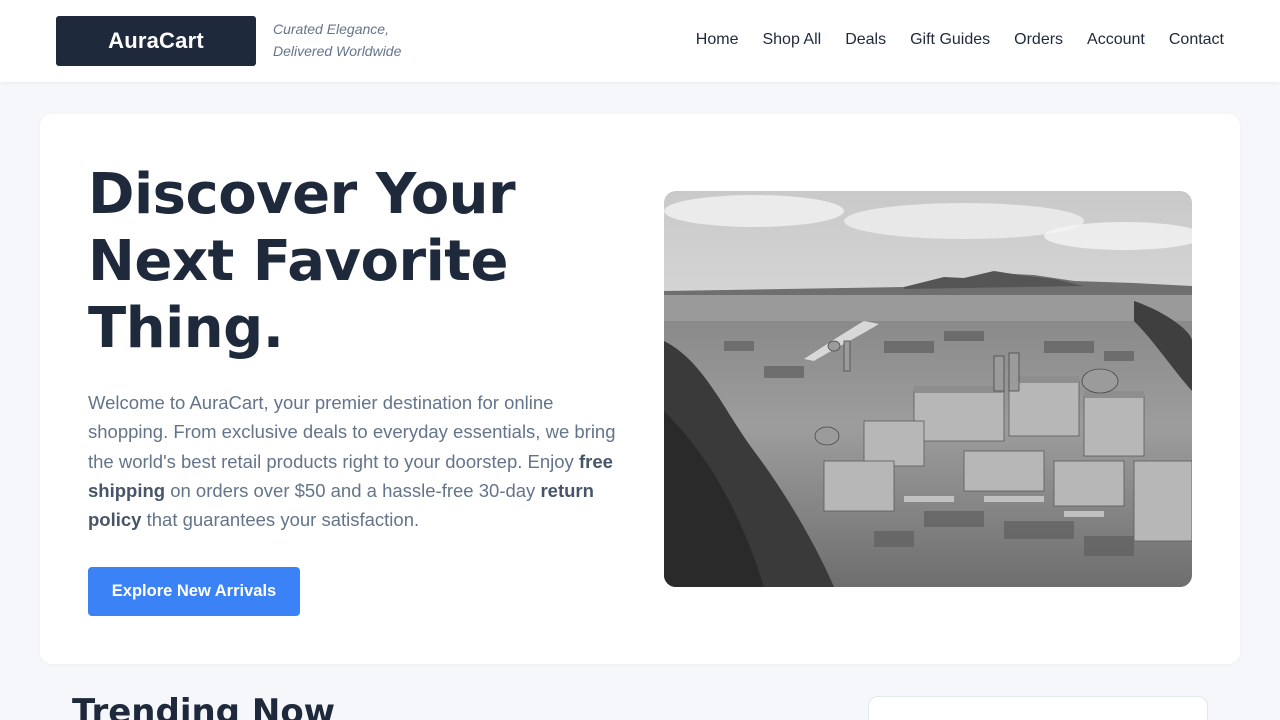  I want to click on hero-title: Discover Your Next Favorite Thing., so click(328, 261).